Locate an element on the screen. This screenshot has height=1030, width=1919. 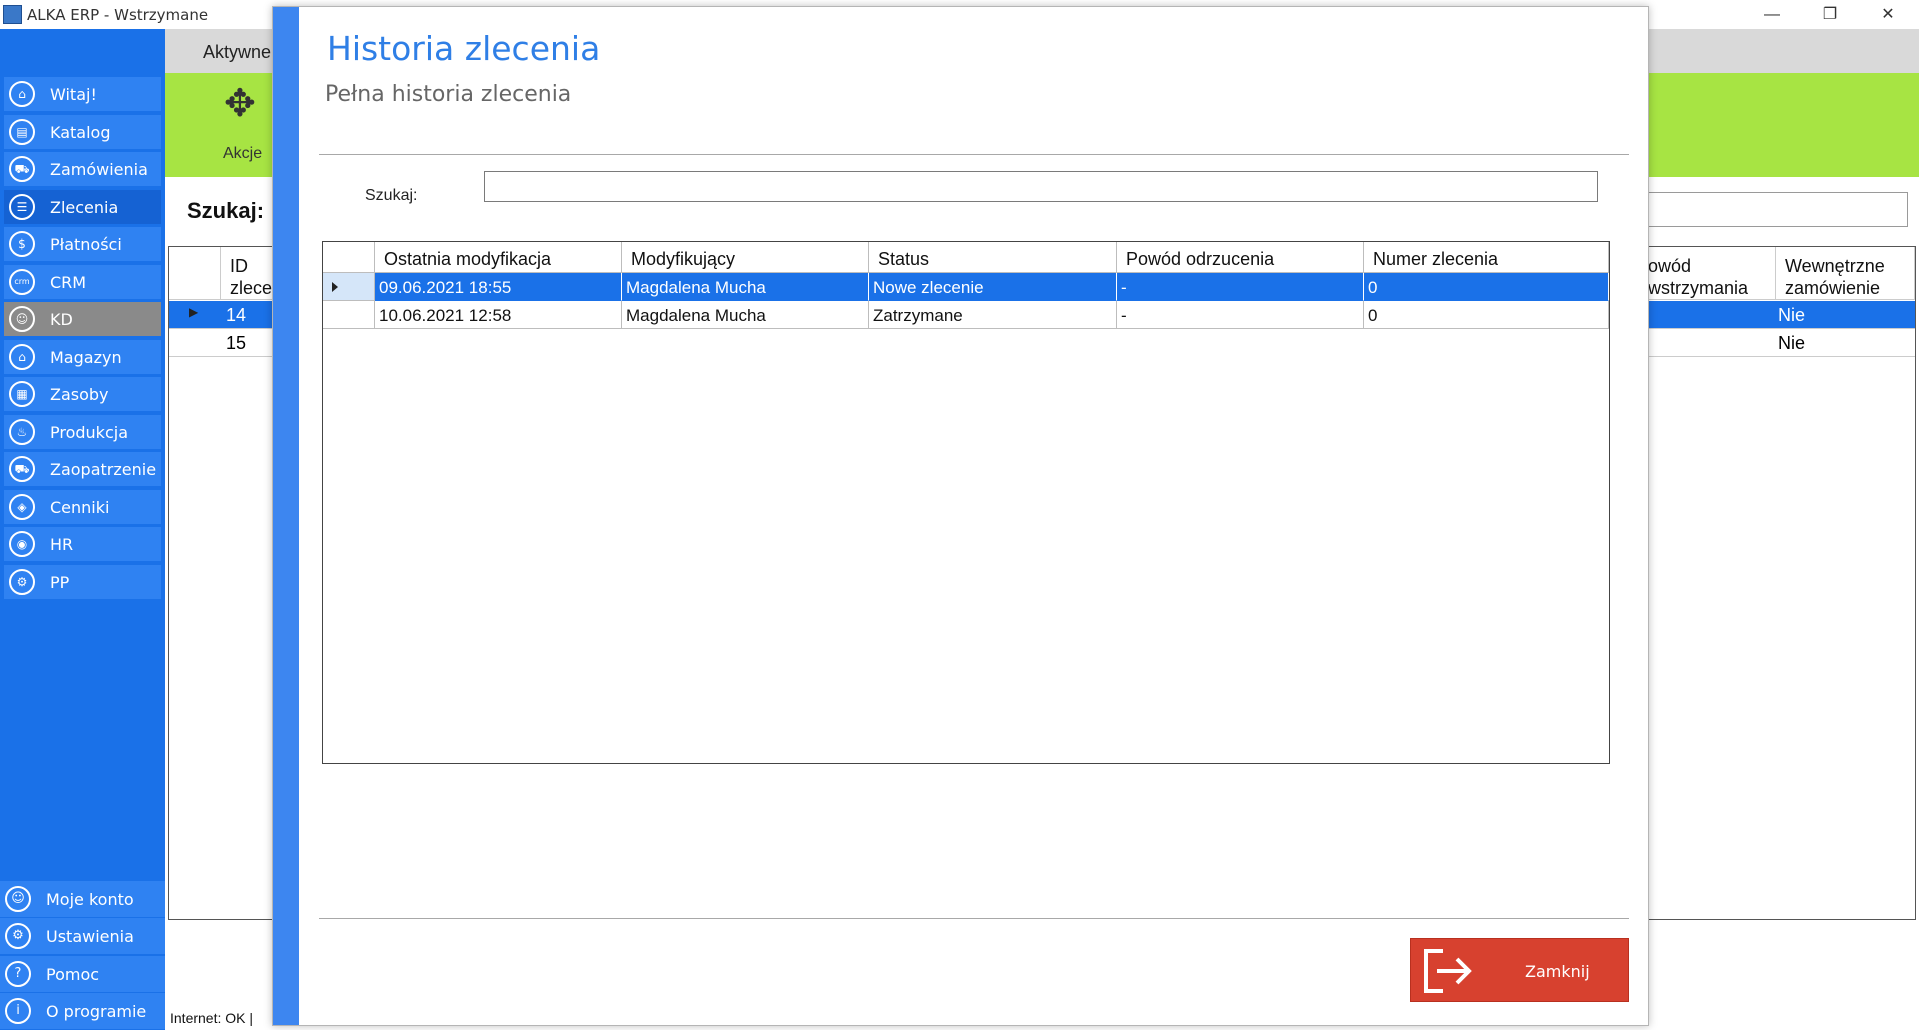
sidebar-item-platnosci: $ Płatności is located at coordinates (82, 244).